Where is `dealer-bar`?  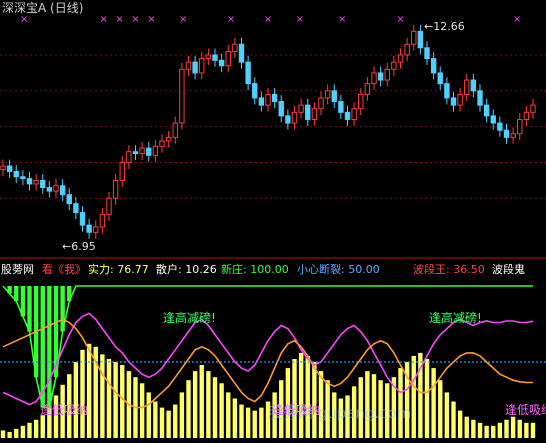
dealer-bar is located at coordinates (49, 347).